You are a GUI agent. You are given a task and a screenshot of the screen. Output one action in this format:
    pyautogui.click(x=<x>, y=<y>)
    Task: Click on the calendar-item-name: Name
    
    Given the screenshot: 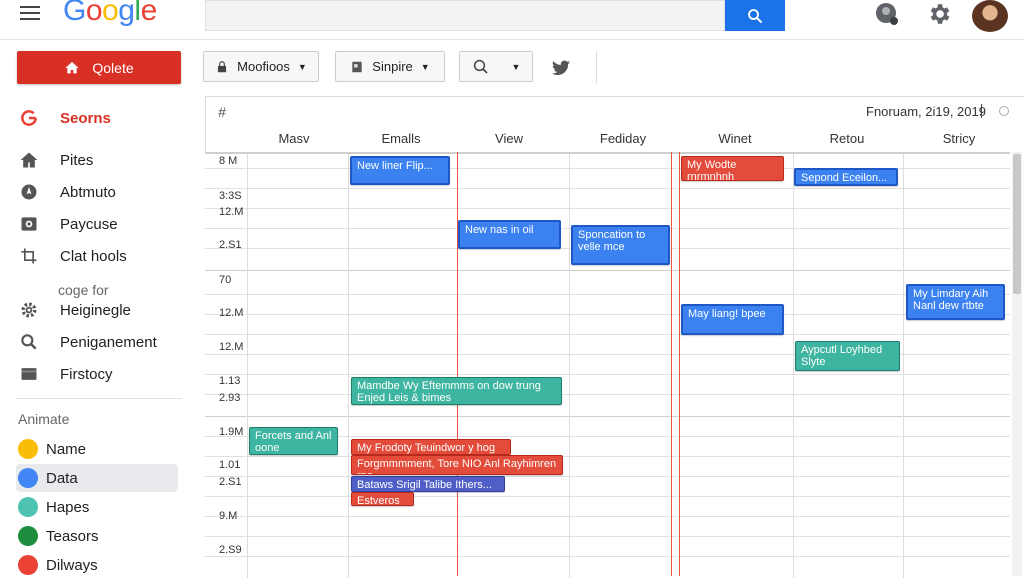 What is the action you would take?
    pyautogui.click(x=97, y=449)
    